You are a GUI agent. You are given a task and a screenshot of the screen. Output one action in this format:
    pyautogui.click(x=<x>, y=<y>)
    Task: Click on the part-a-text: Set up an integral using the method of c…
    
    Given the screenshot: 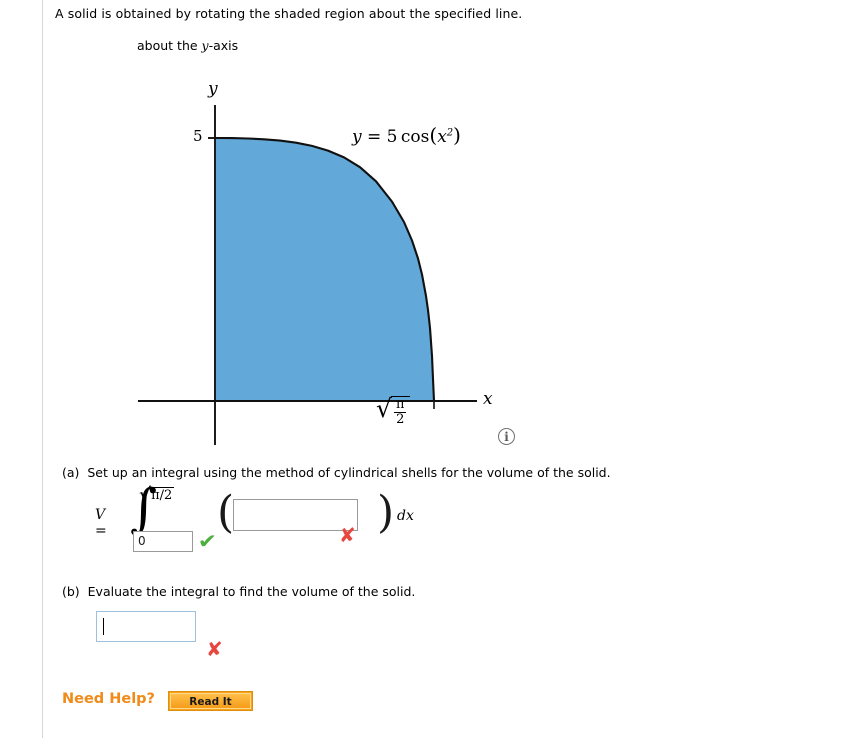 What is the action you would take?
    pyautogui.click(x=349, y=472)
    